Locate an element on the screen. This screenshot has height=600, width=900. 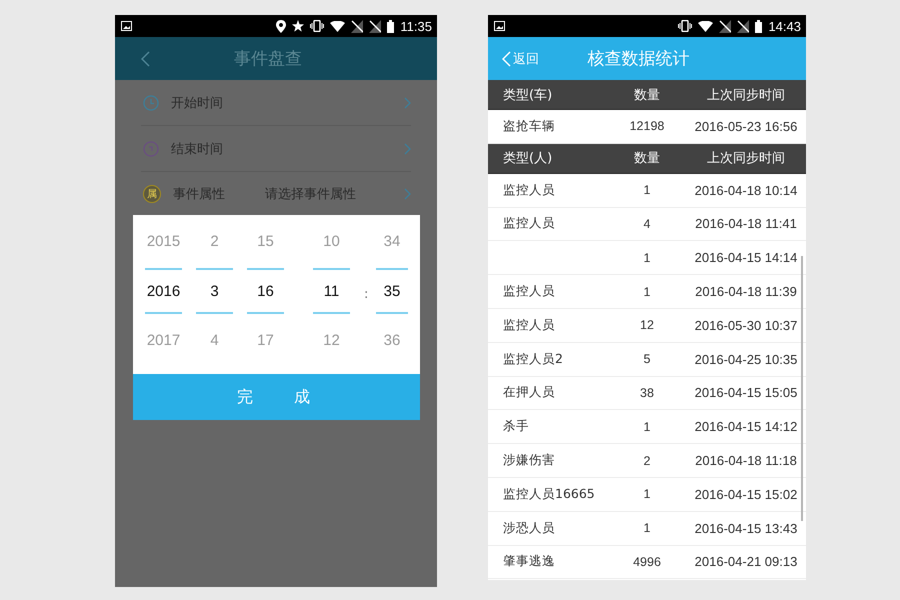
table-cell-text: 4 is located at coordinates (647, 223).